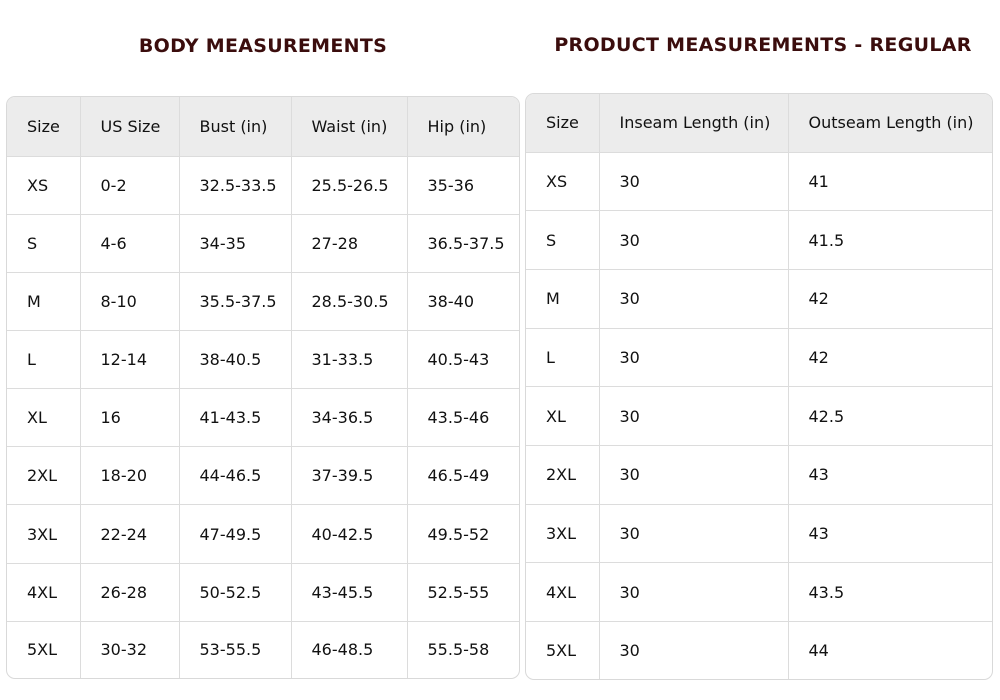  What do you see at coordinates (130, 360) in the screenshot?
I see `table-cell: 12-14` at bounding box center [130, 360].